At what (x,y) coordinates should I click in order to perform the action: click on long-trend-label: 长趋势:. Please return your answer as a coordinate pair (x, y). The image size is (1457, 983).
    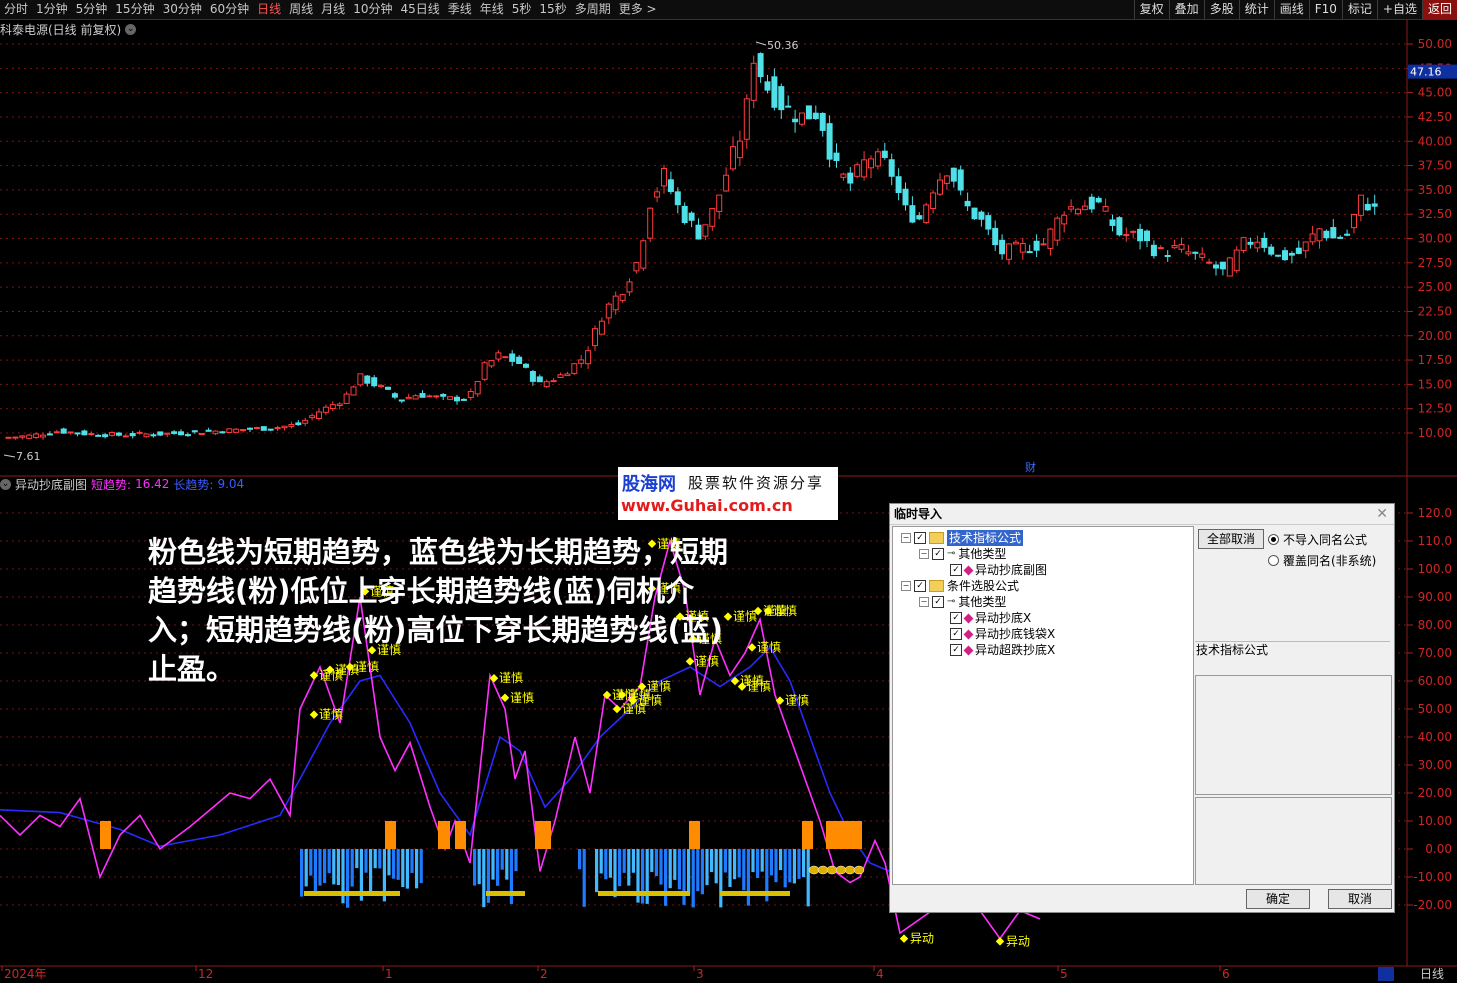
    Looking at the image, I should click on (193, 484).